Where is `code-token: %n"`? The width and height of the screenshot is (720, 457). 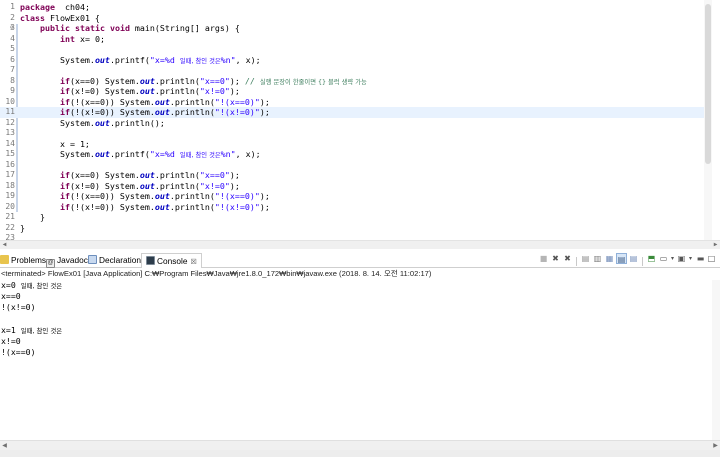
code-token: %n" is located at coordinates (228, 154).